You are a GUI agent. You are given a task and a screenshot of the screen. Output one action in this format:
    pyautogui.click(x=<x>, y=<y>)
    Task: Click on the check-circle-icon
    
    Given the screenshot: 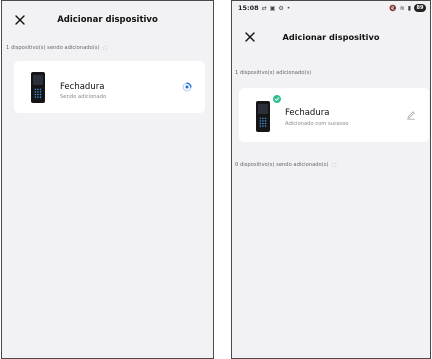 What is the action you would take?
    pyautogui.click(x=277, y=99)
    